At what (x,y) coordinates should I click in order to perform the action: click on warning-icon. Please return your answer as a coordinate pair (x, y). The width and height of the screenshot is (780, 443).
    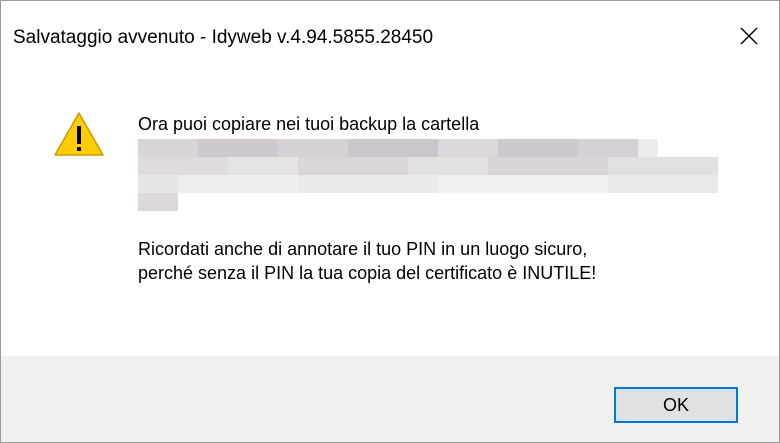
    Looking at the image, I should click on (79, 134).